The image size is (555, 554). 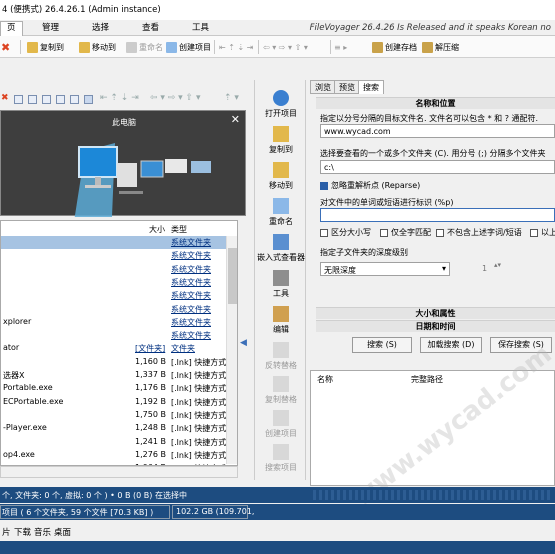 I want to click on search-item-button: 搜索项目, so click(x=281, y=458).